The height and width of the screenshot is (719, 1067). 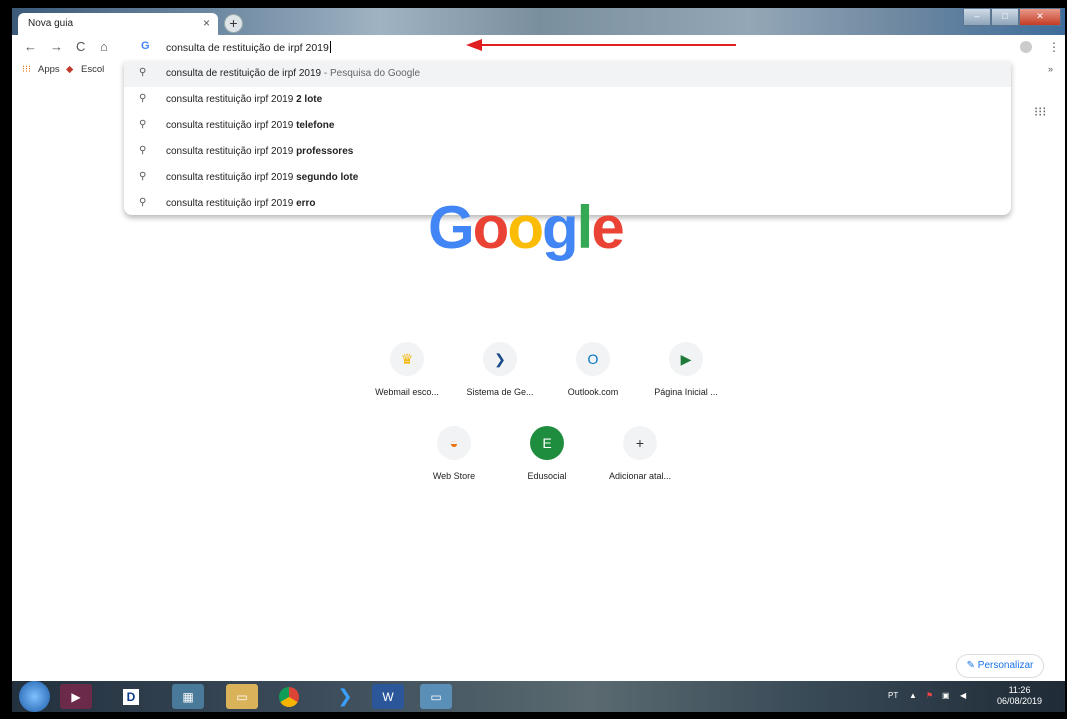 What do you see at coordinates (913, 695) in the screenshot?
I see `show-hidden-icons-icon: ▲` at bounding box center [913, 695].